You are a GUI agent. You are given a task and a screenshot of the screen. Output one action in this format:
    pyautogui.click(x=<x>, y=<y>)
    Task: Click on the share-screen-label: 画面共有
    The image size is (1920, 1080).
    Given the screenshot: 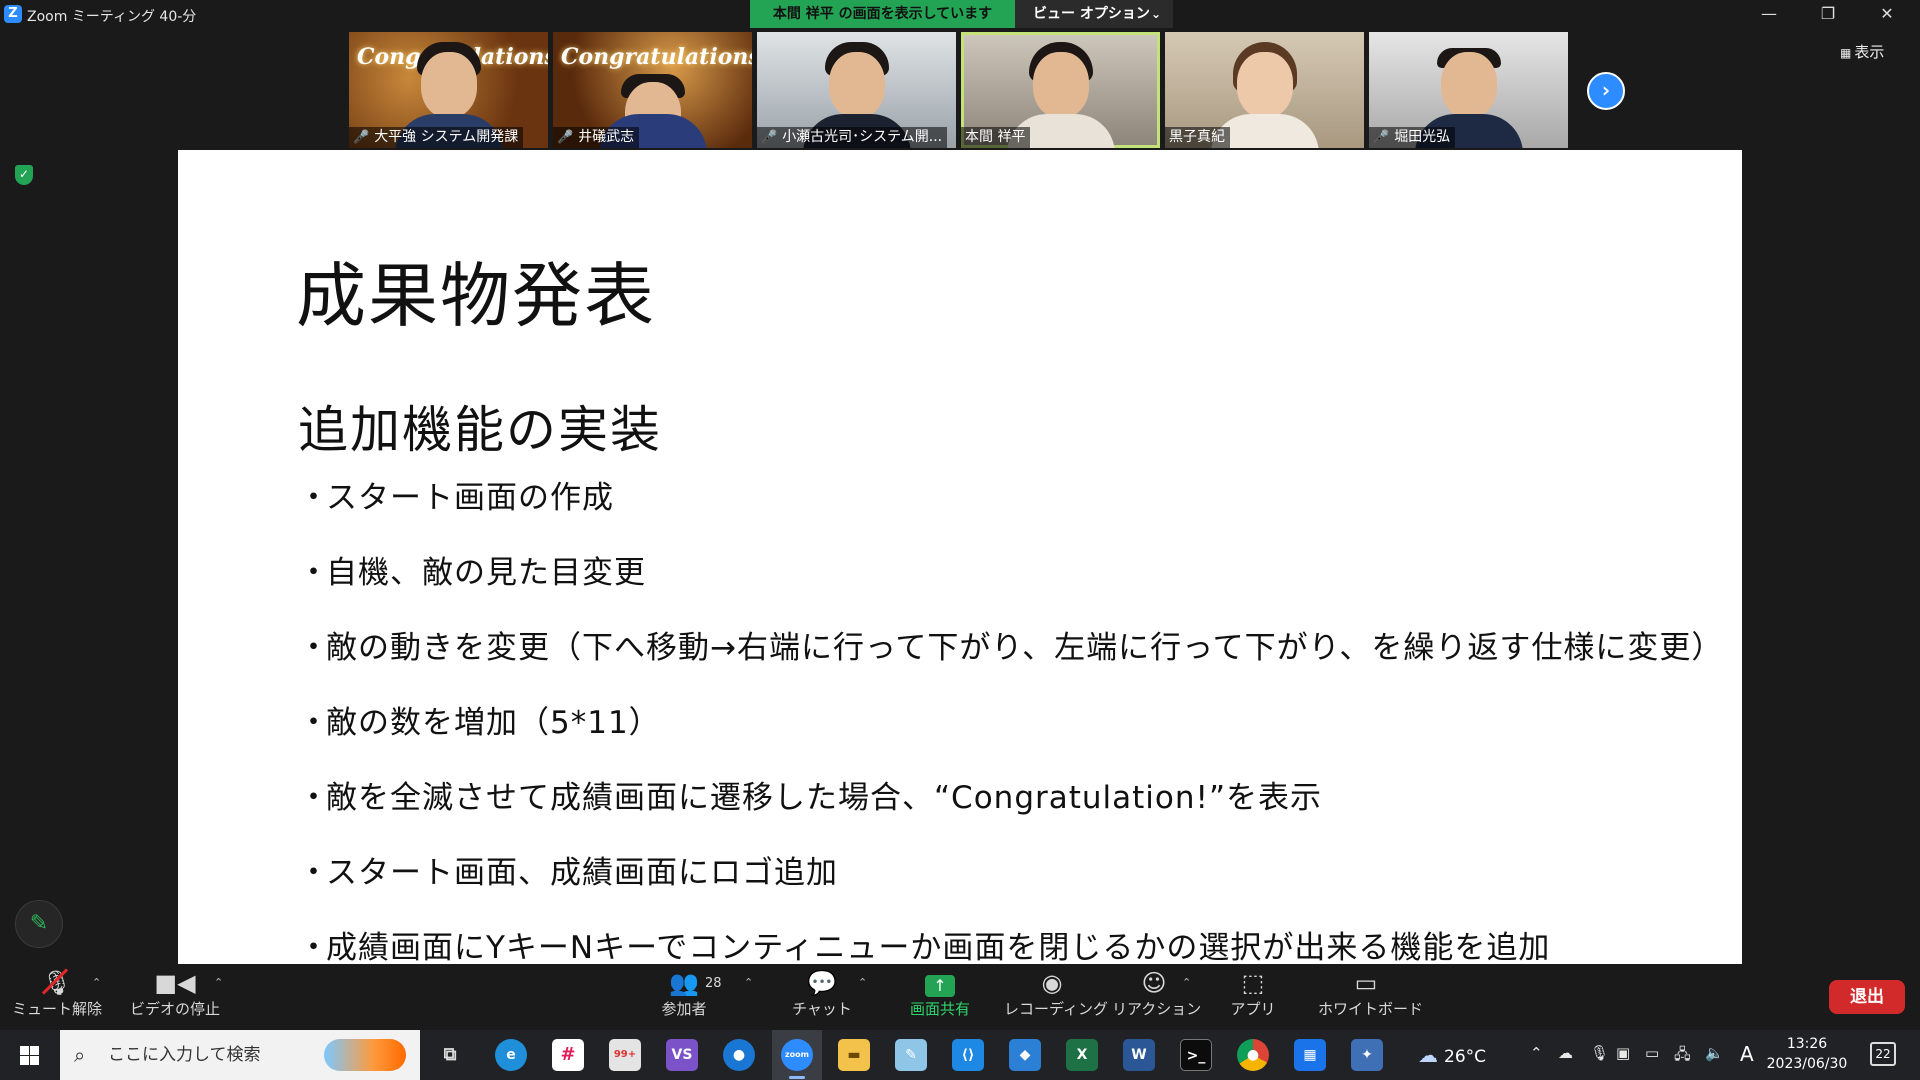 What is the action you would take?
    pyautogui.click(x=939, y=1009)
    